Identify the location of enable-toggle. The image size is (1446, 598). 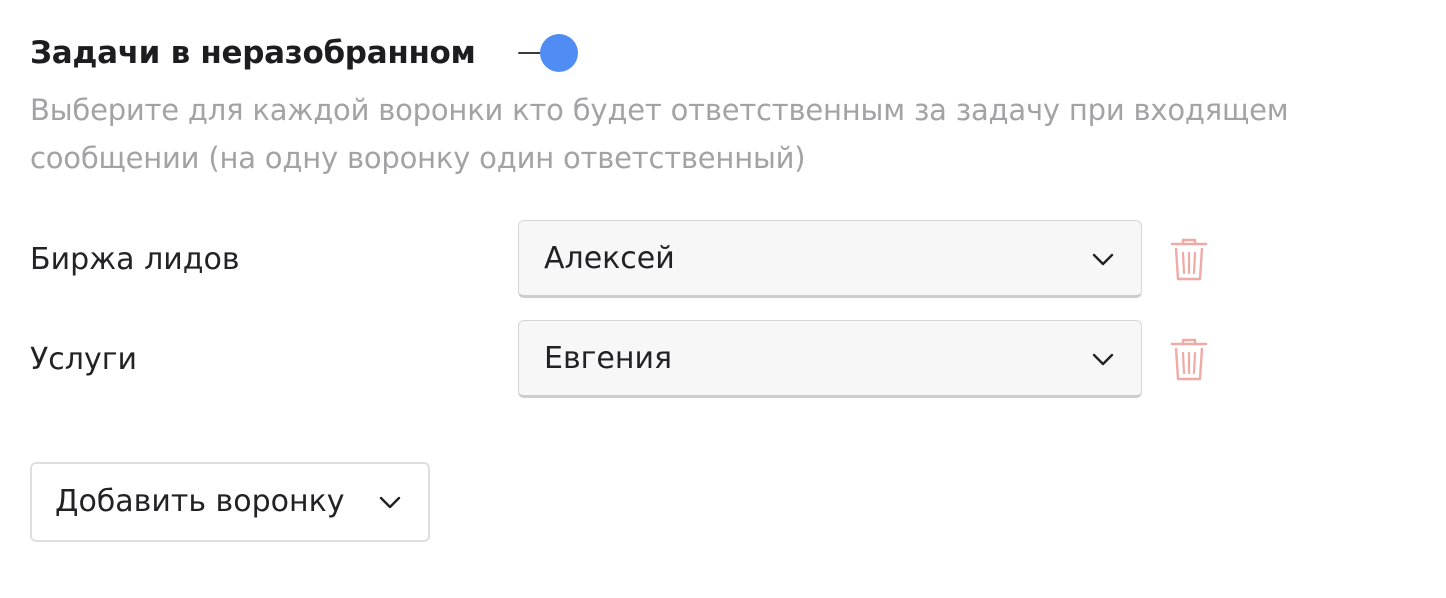
(549, 53).